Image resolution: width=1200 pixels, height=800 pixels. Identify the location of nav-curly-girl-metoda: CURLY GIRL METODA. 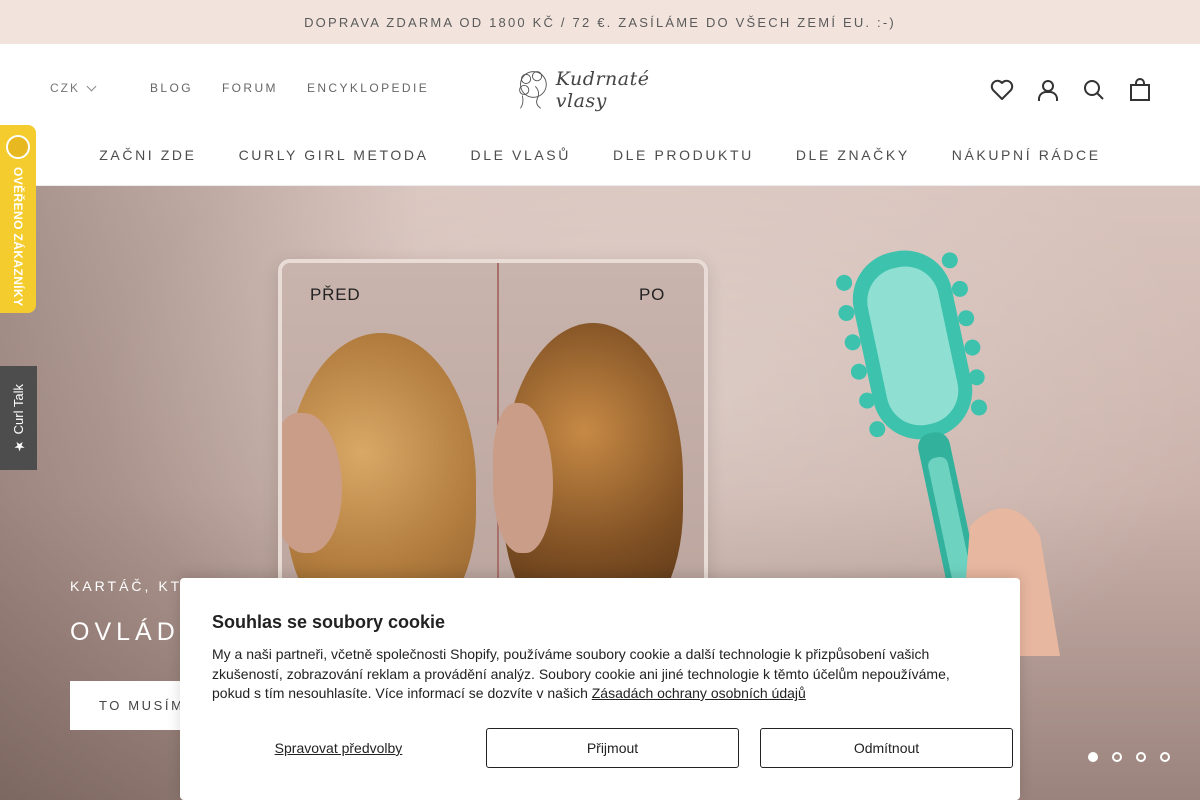
(334, 155).